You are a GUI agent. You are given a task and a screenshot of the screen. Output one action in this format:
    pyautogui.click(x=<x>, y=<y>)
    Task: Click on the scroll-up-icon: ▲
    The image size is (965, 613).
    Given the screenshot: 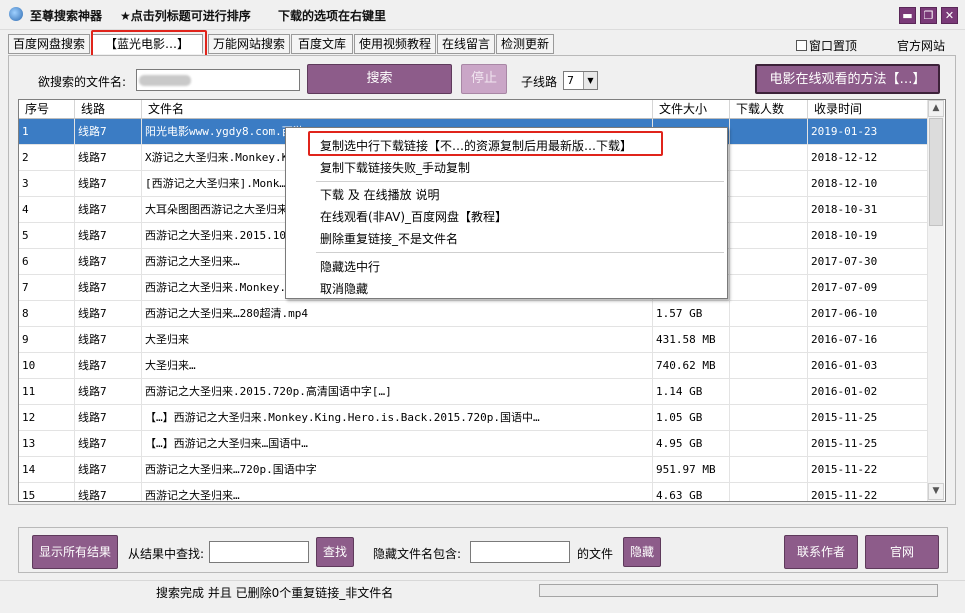 What is the action you would take?
    pyautogui.click(x=936, y=108)
    